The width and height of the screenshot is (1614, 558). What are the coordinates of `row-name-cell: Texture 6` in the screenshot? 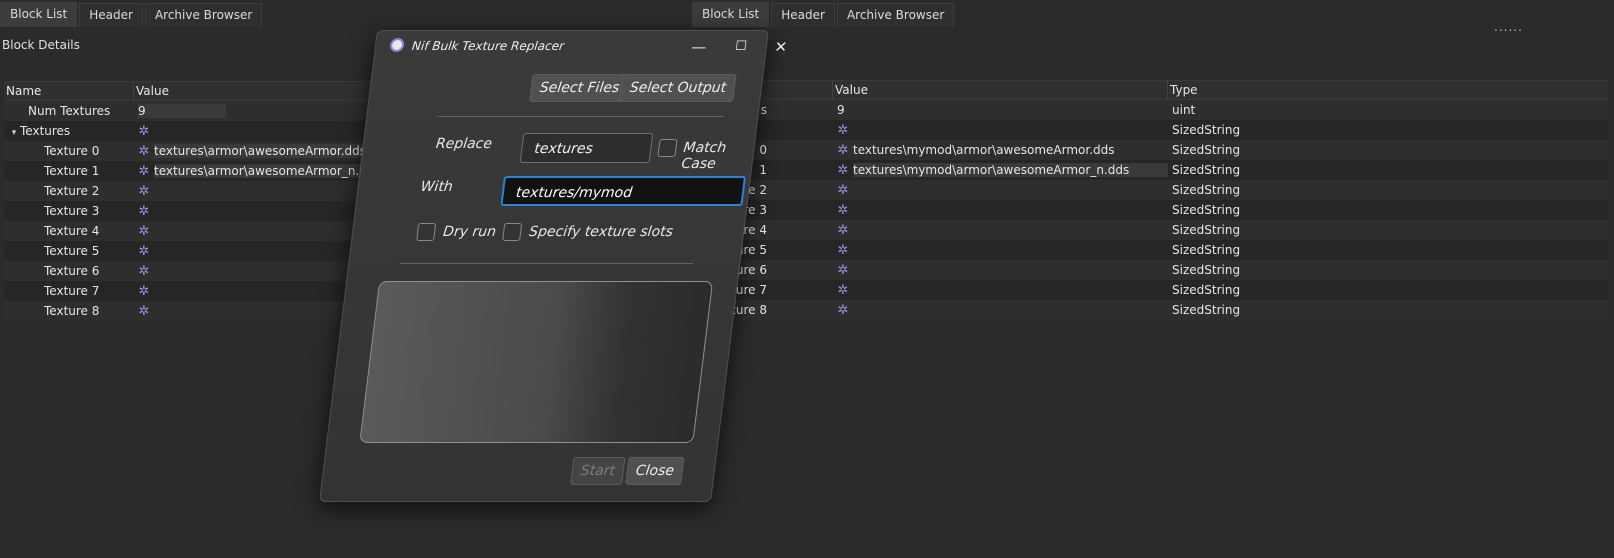 It's located at (69, 271).